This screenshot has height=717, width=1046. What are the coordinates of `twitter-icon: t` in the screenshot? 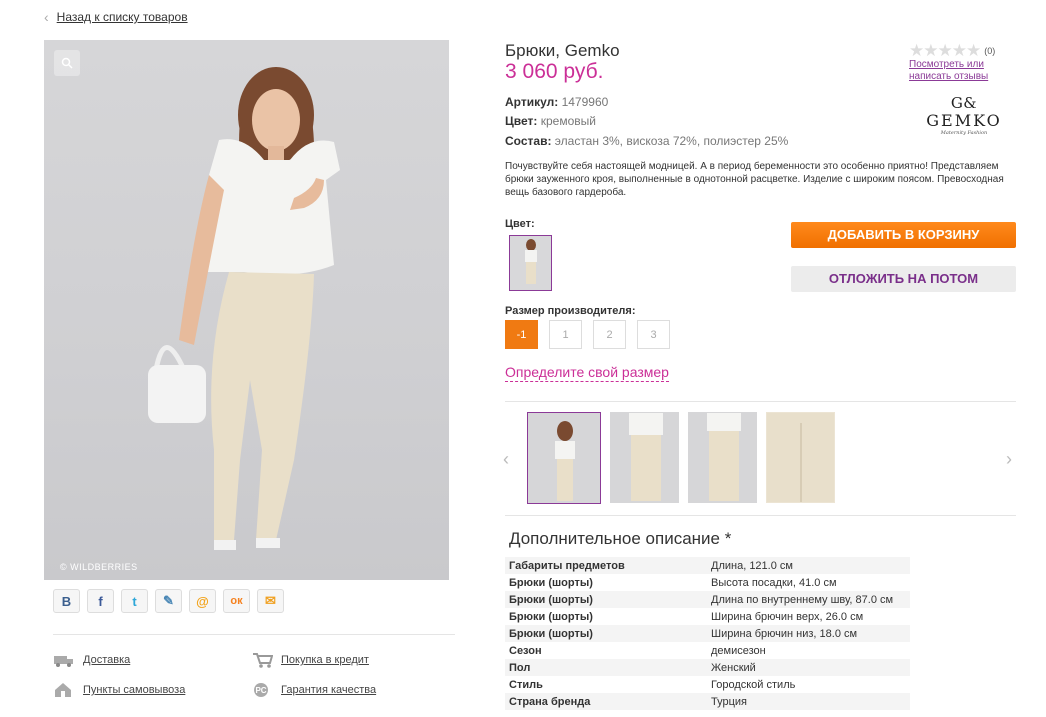 It's located at (134, 601).